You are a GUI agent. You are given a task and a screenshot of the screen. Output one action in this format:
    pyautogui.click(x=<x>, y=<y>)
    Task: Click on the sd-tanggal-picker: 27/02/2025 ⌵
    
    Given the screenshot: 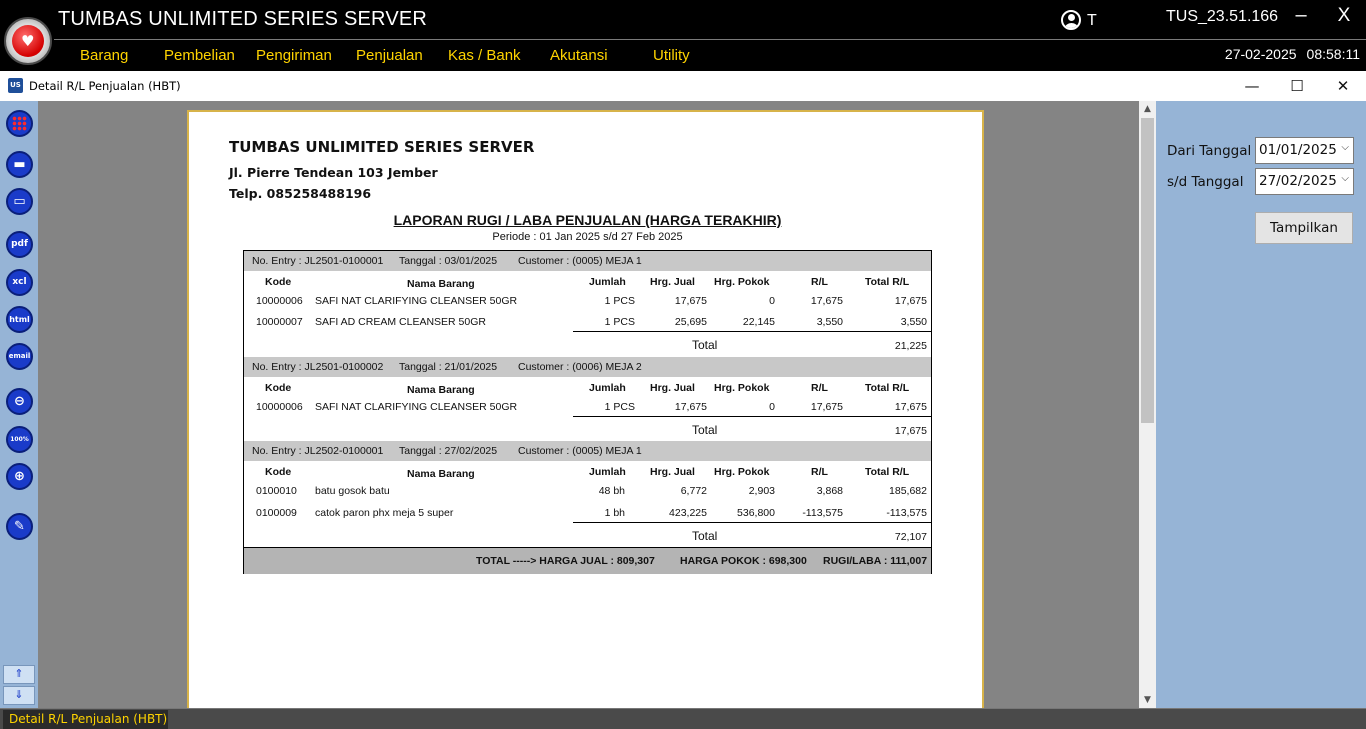 What is the action you would take?
    pyautogui.click(x=1304, y=181)
    